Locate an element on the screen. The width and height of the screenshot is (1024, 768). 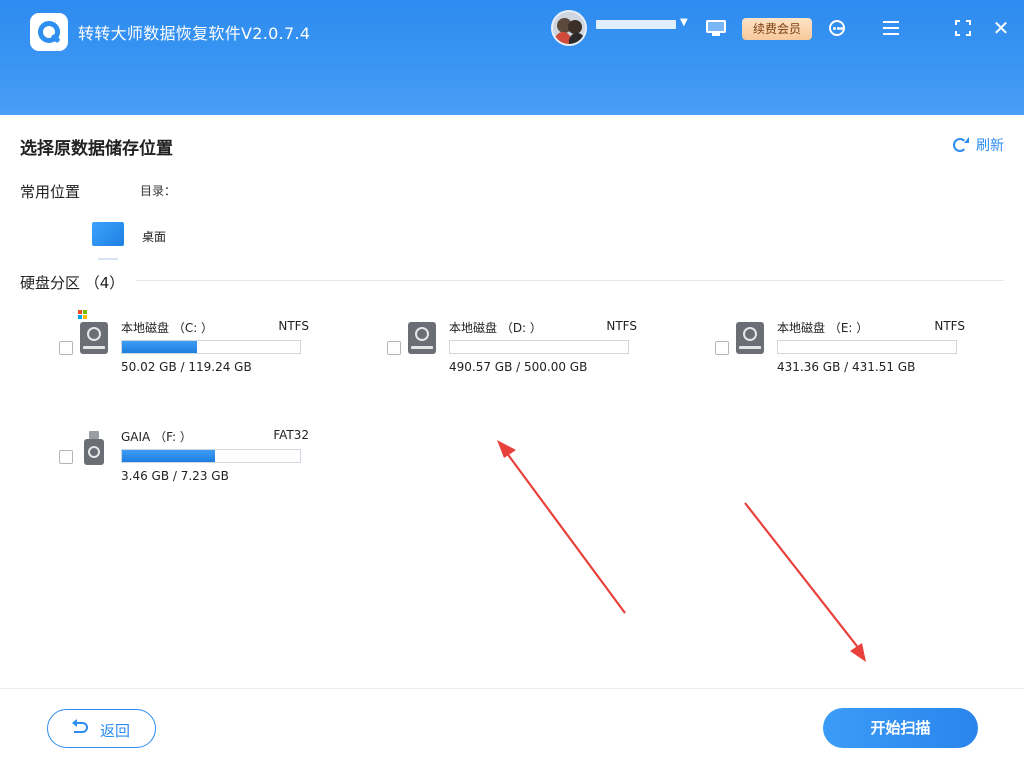
back-button: 返回 is located at coordinates (101, 728).